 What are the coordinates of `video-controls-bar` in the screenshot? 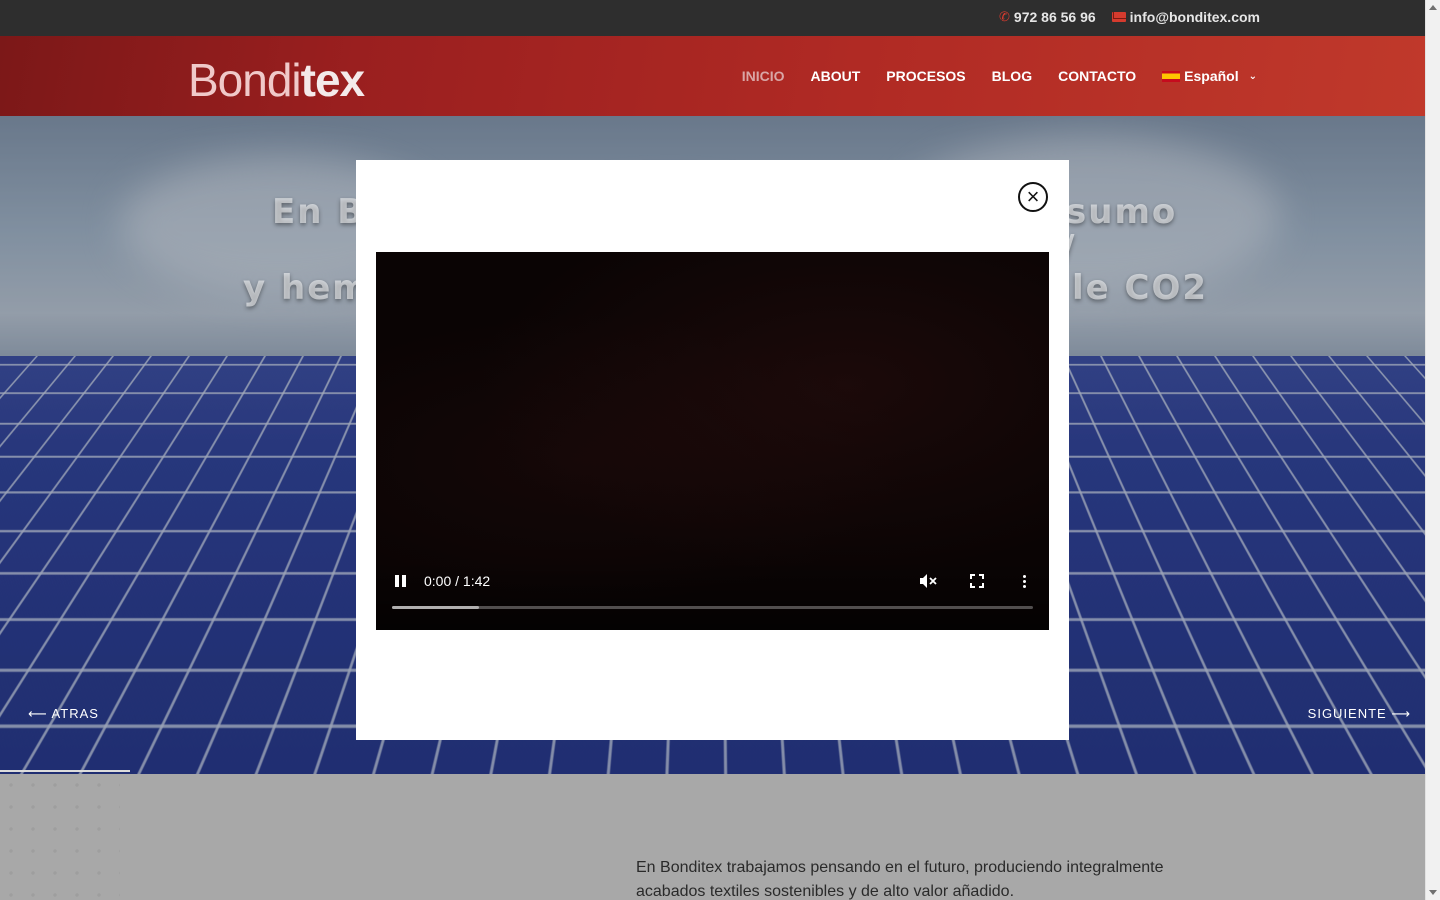 It's located at (712, 595).